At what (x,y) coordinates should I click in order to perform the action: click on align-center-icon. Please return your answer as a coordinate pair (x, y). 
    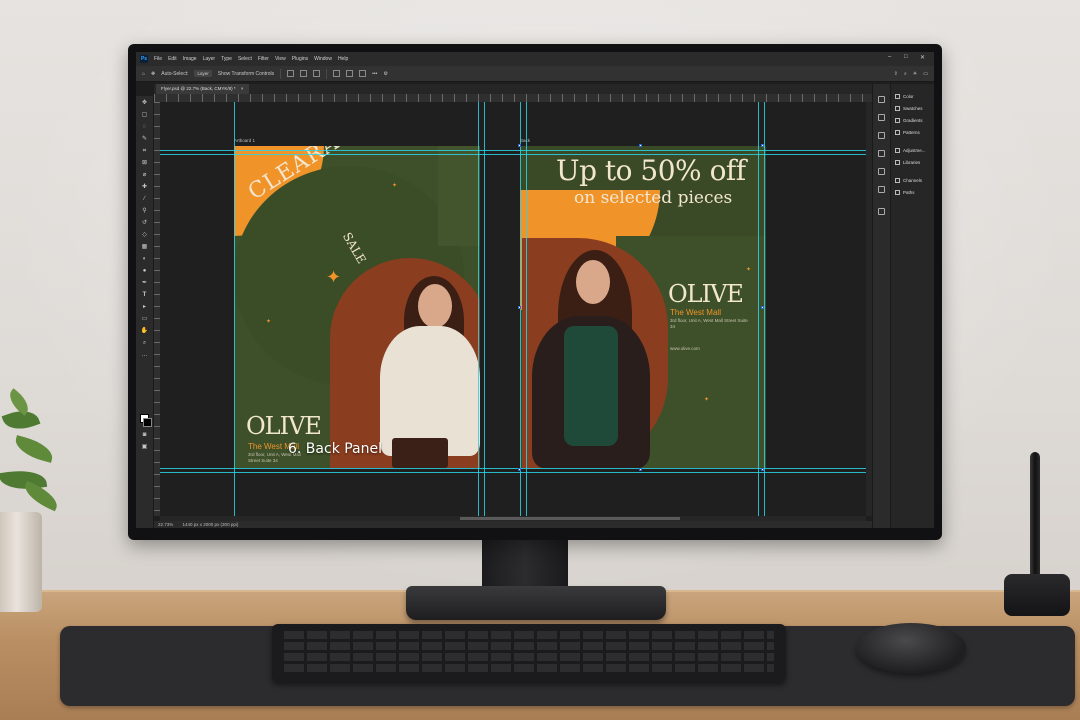
    Looking at the image, I should click on (304, 73).